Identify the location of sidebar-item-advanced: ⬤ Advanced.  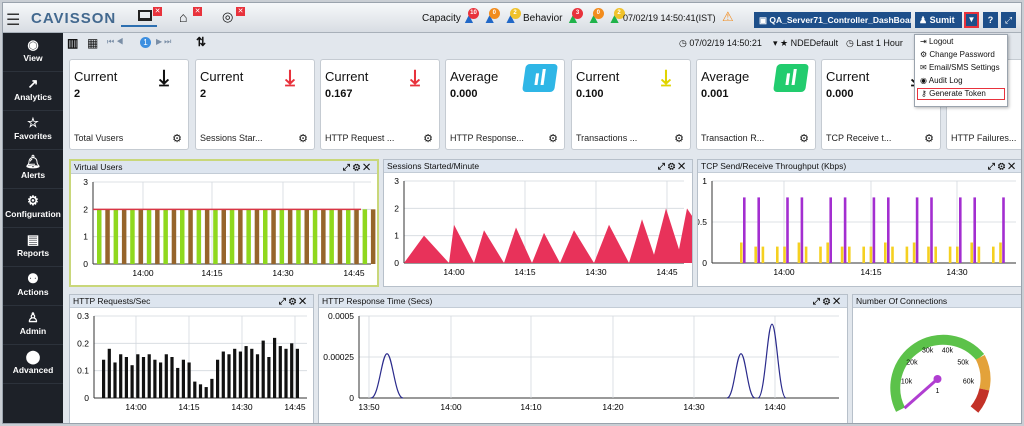
(33, 364).